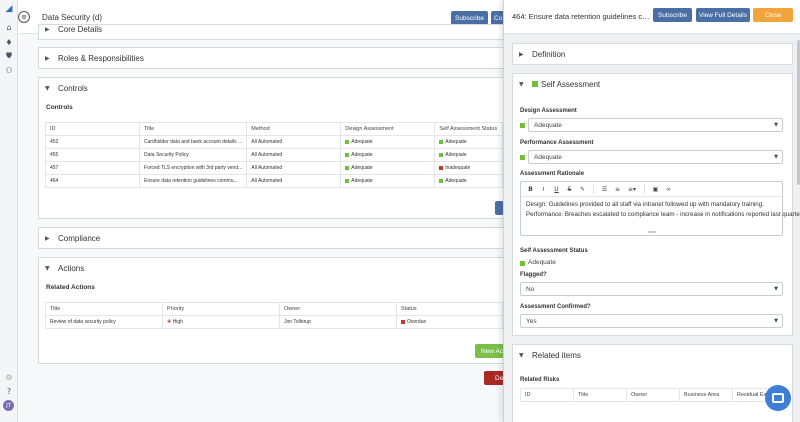 The width and height of the screenshot is (800, 422). Describe the element at coordinates (273, 238) in the screenshot. I see `compliance-header: ▶ Compliance` at that location.